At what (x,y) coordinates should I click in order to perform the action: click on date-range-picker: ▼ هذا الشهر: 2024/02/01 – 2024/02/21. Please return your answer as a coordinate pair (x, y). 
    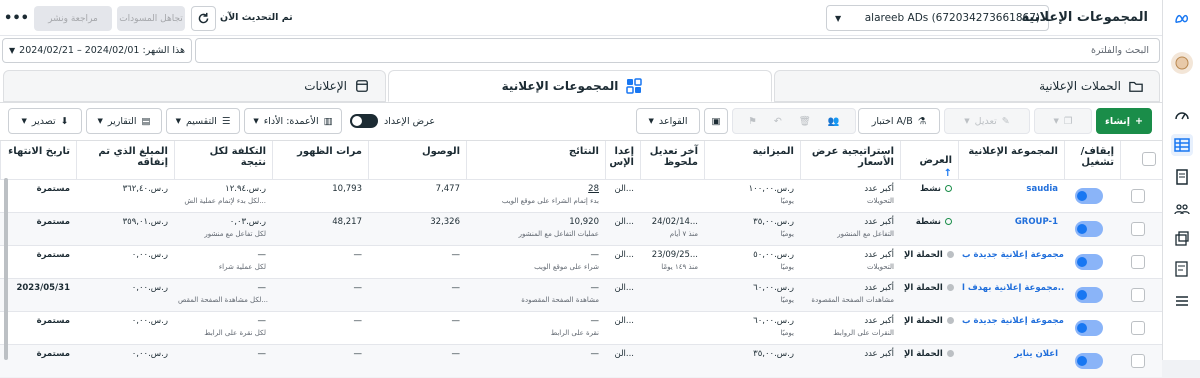
    Looking at the image, I should click on (97, 50).